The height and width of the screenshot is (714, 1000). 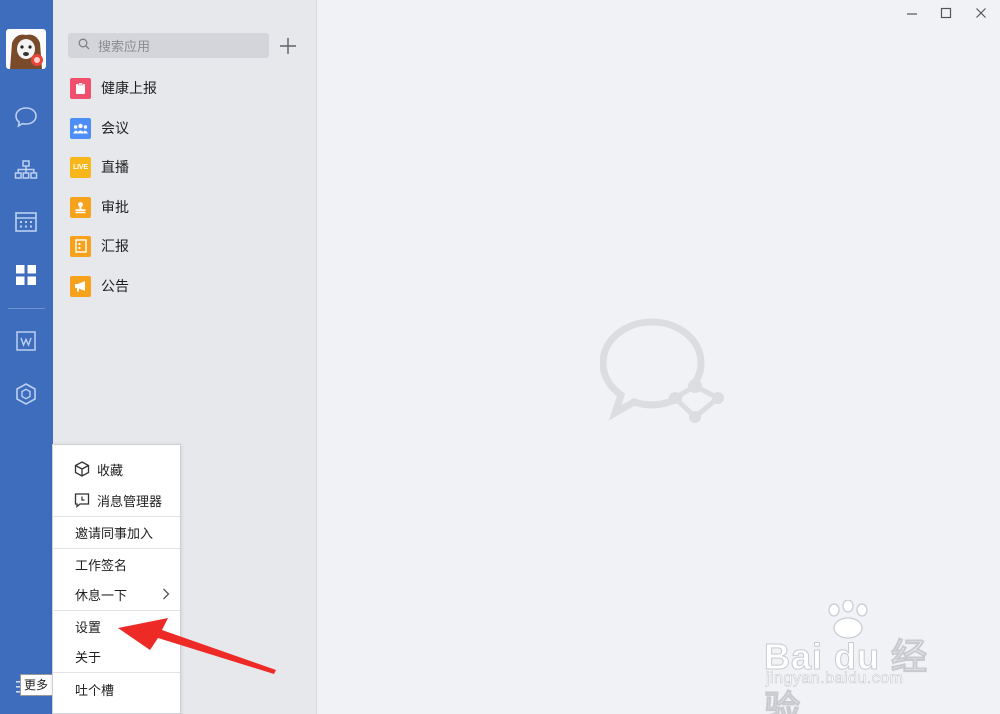 I want to click on calendar-icon, so click(x=26, y=222).